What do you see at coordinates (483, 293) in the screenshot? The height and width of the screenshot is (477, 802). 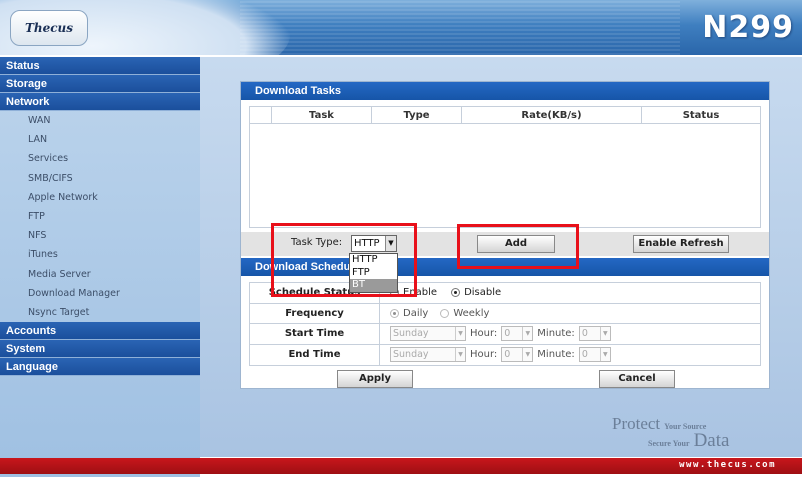 I see `disable-radio-label: Disable` at bounding box center [483, 293].